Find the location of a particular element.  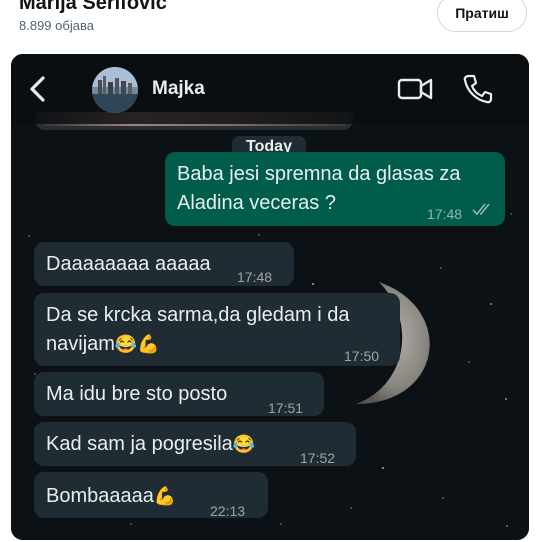

post-count: 8.899 објава is located at coordinates (56, 25).